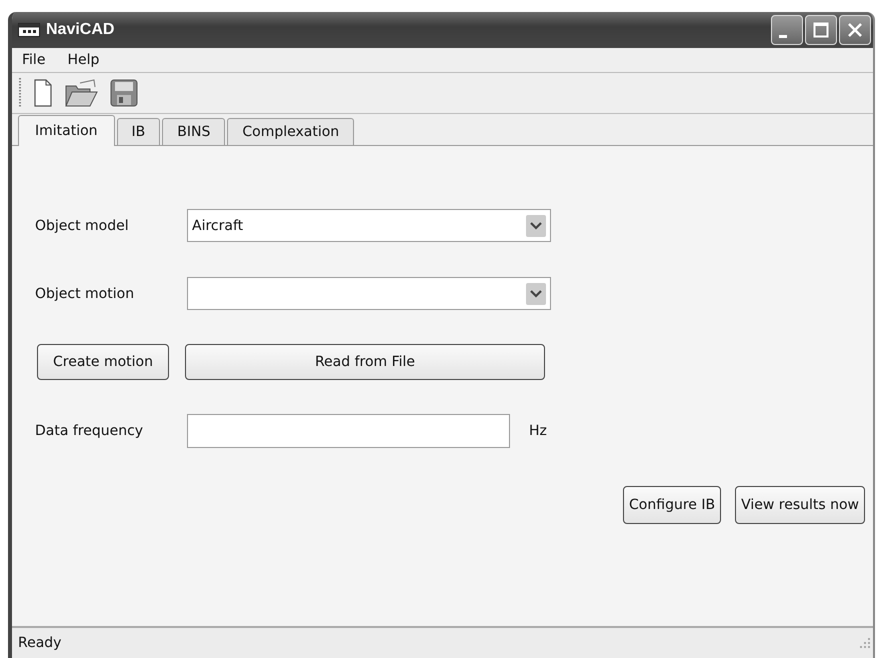 Image resolution: width=883 pixels, height=658 pixels. Describe the element at coordinates (365, 362) in the screenshot. I see `read-from-file-button: Read from File` at that location.